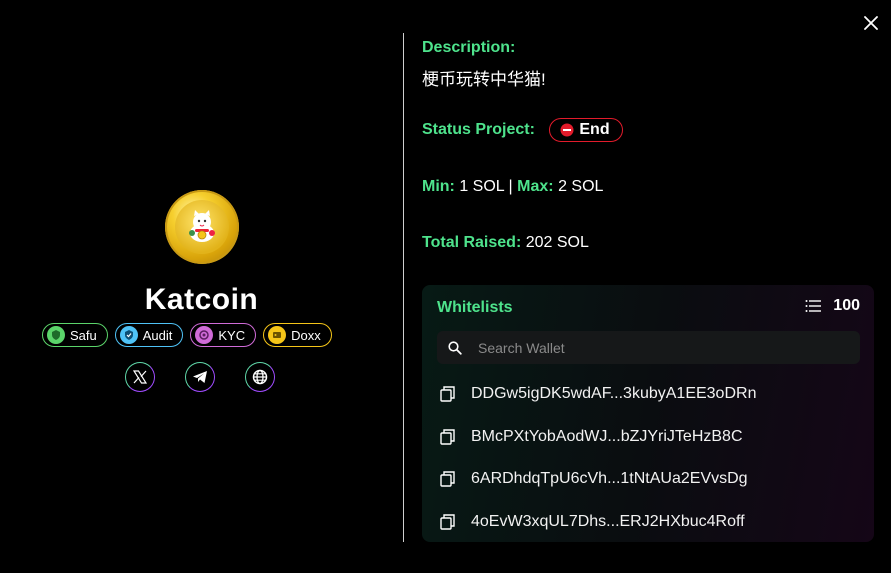 This screenshot has width=891, height=573. I want to click on status-badge: End, so click(586, 130).